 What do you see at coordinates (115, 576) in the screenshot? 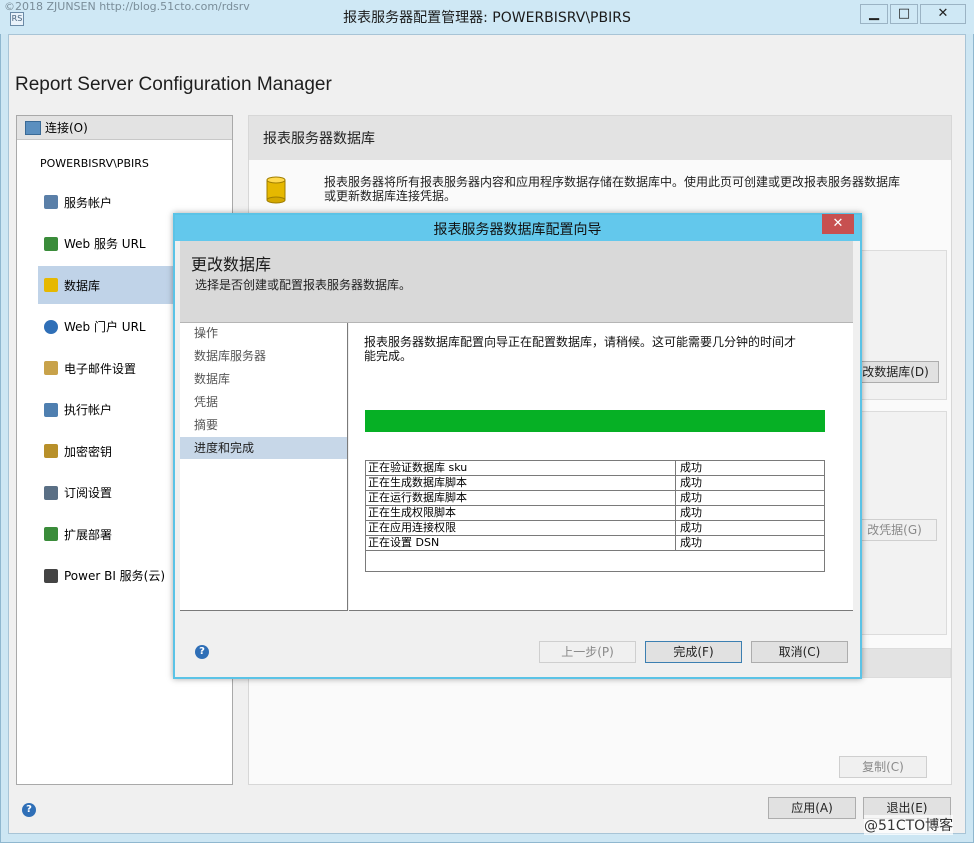
I see `nav-item-label: Power BI 服务(云)` at bounding box center [115, 576].